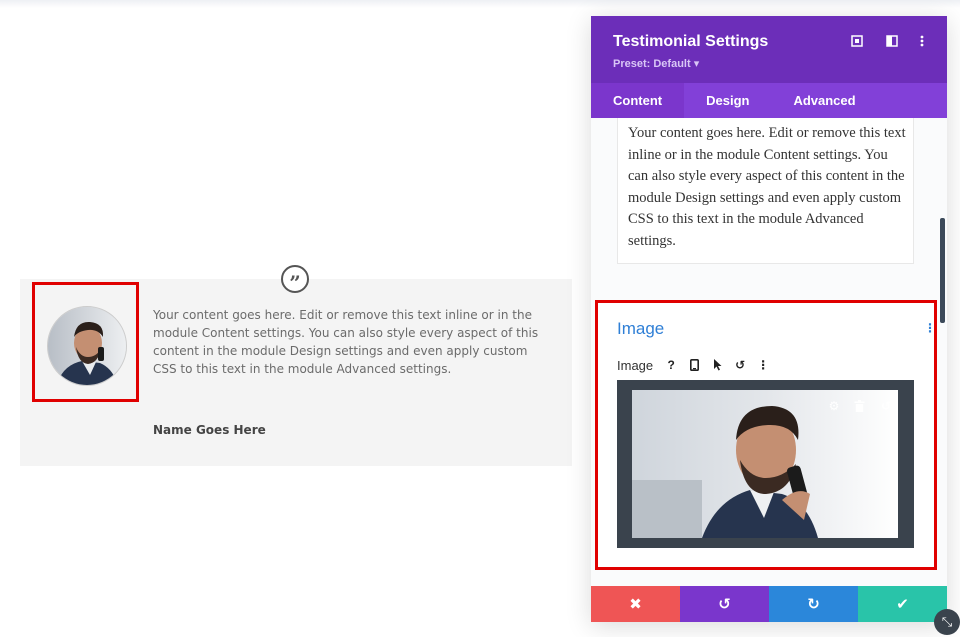 The width and height of the screenshot is (960, 637). I want to click on builder-top-bar, so click(480, 4).